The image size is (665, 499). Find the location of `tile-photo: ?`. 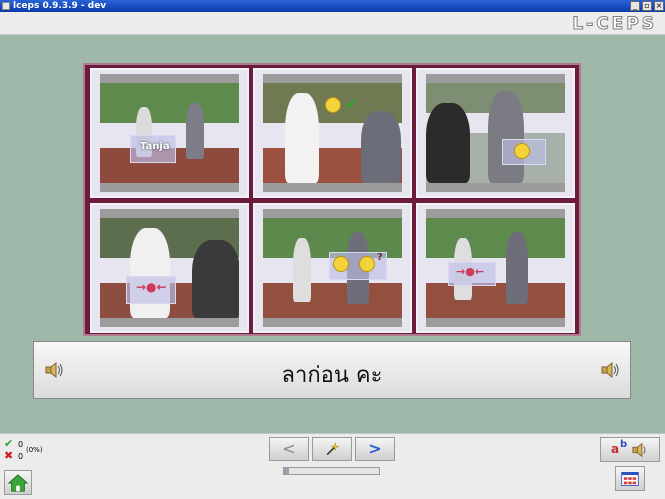

tile-photo: ? is located at coordinates (332, 268).